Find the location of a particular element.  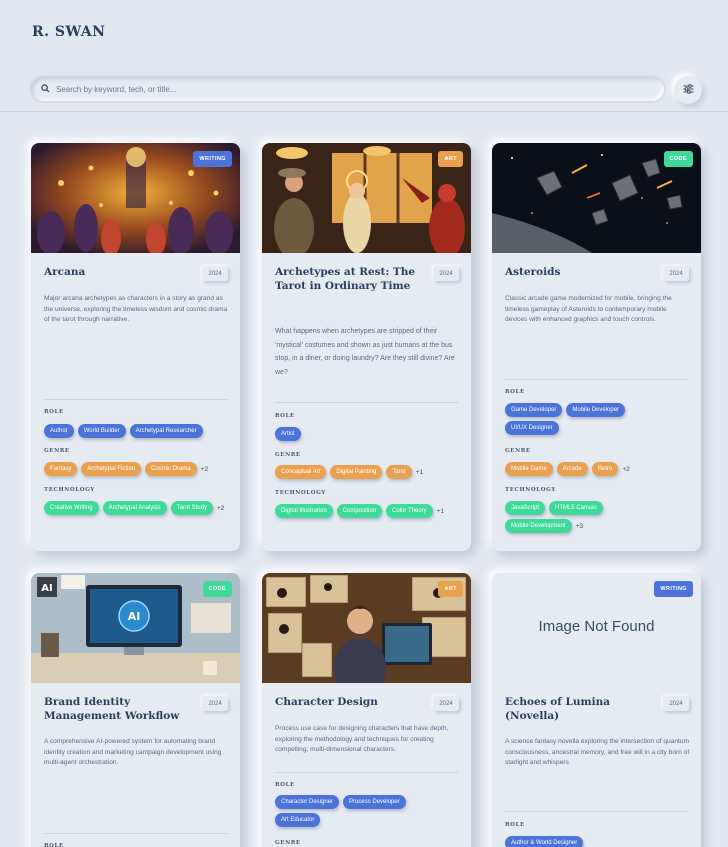

technology-tag: Creative Writing is located at coordinates (71, 508).